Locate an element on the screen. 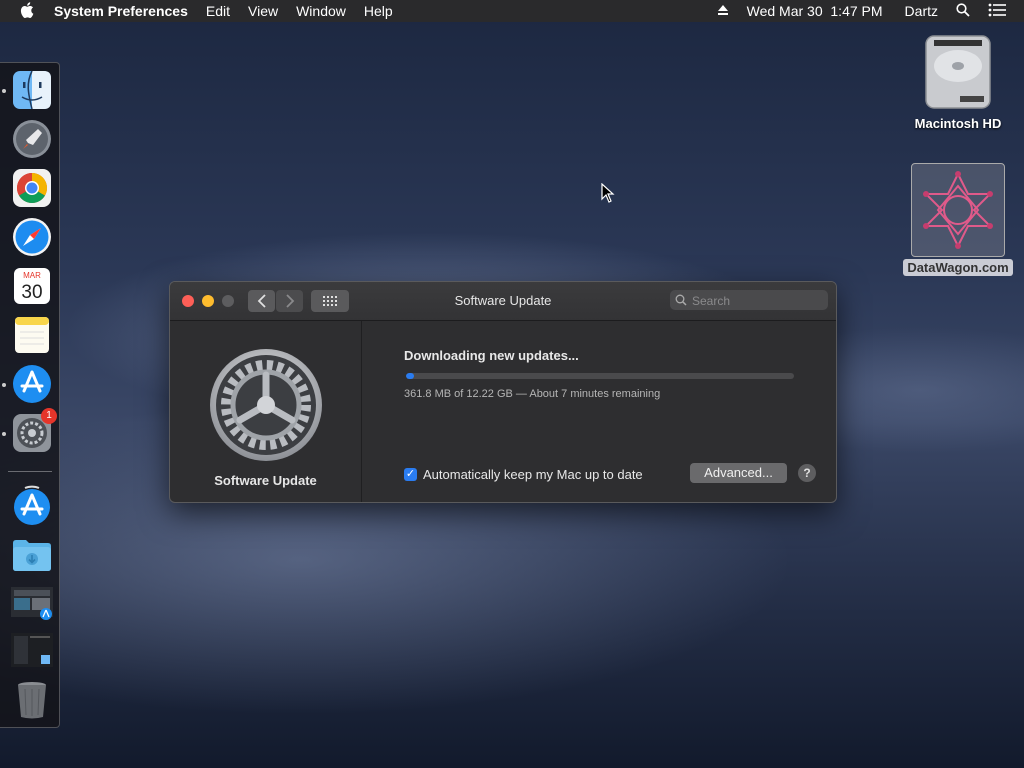  help-button: ? is located at coordinates (807, 473).